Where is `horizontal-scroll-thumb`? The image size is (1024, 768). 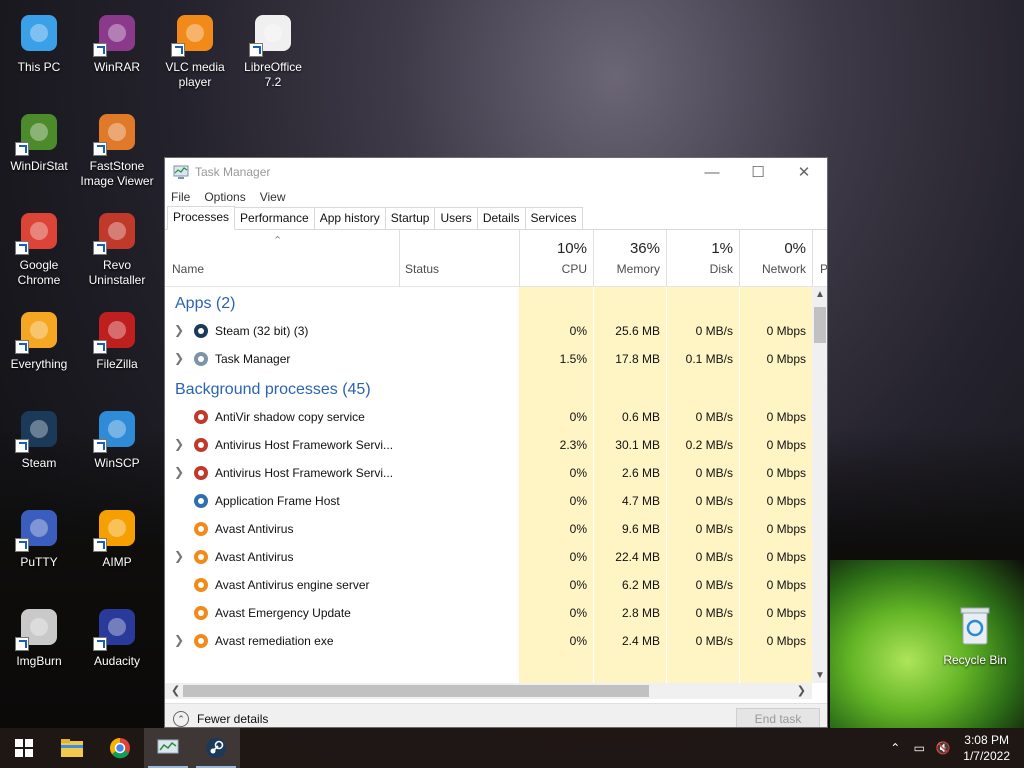 horizontal-scroll-thumb is located at coordinates (416, 691).